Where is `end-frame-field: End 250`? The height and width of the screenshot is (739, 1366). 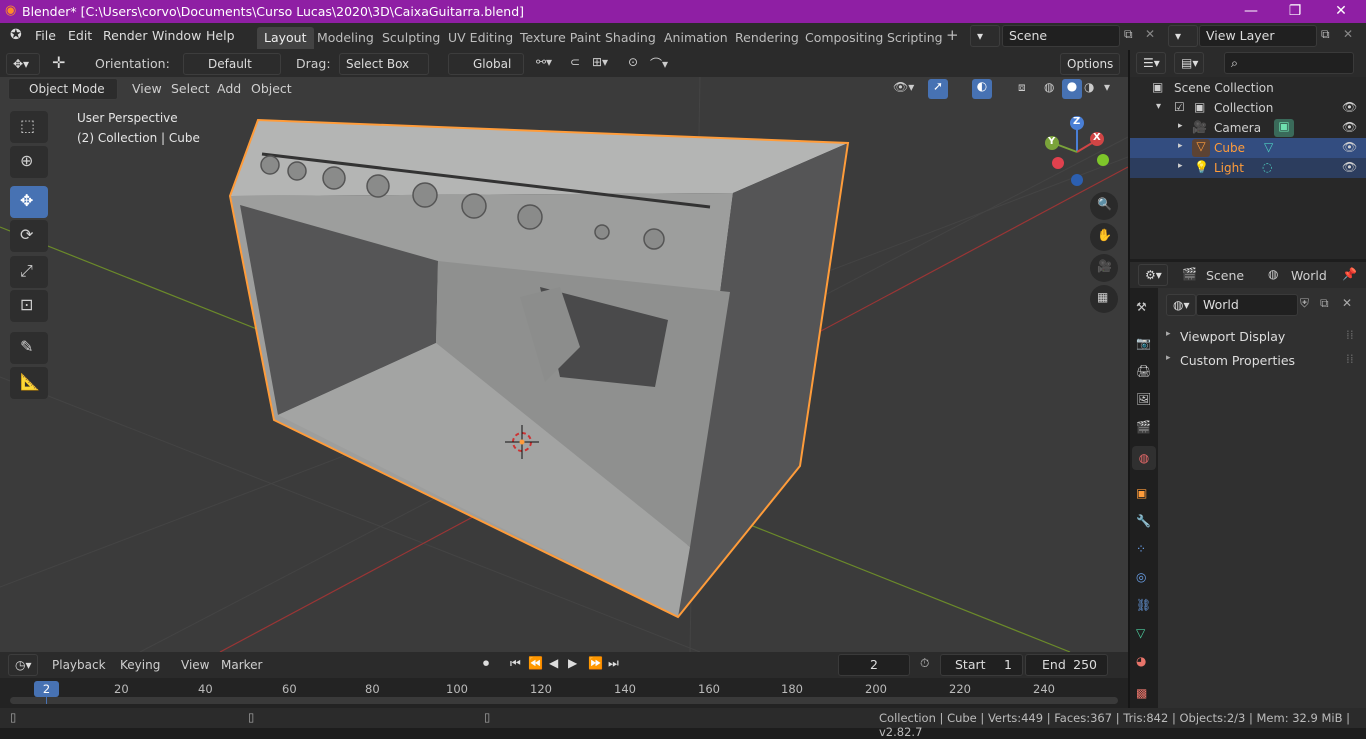
end-frame-field: End 250 is located at coordinates (1066, 665).